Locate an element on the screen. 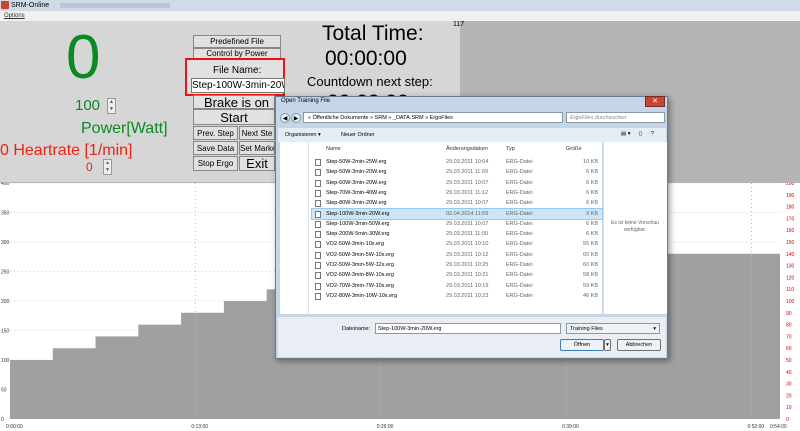  y-right-tick: 200 is located at coordinates (790, 185).